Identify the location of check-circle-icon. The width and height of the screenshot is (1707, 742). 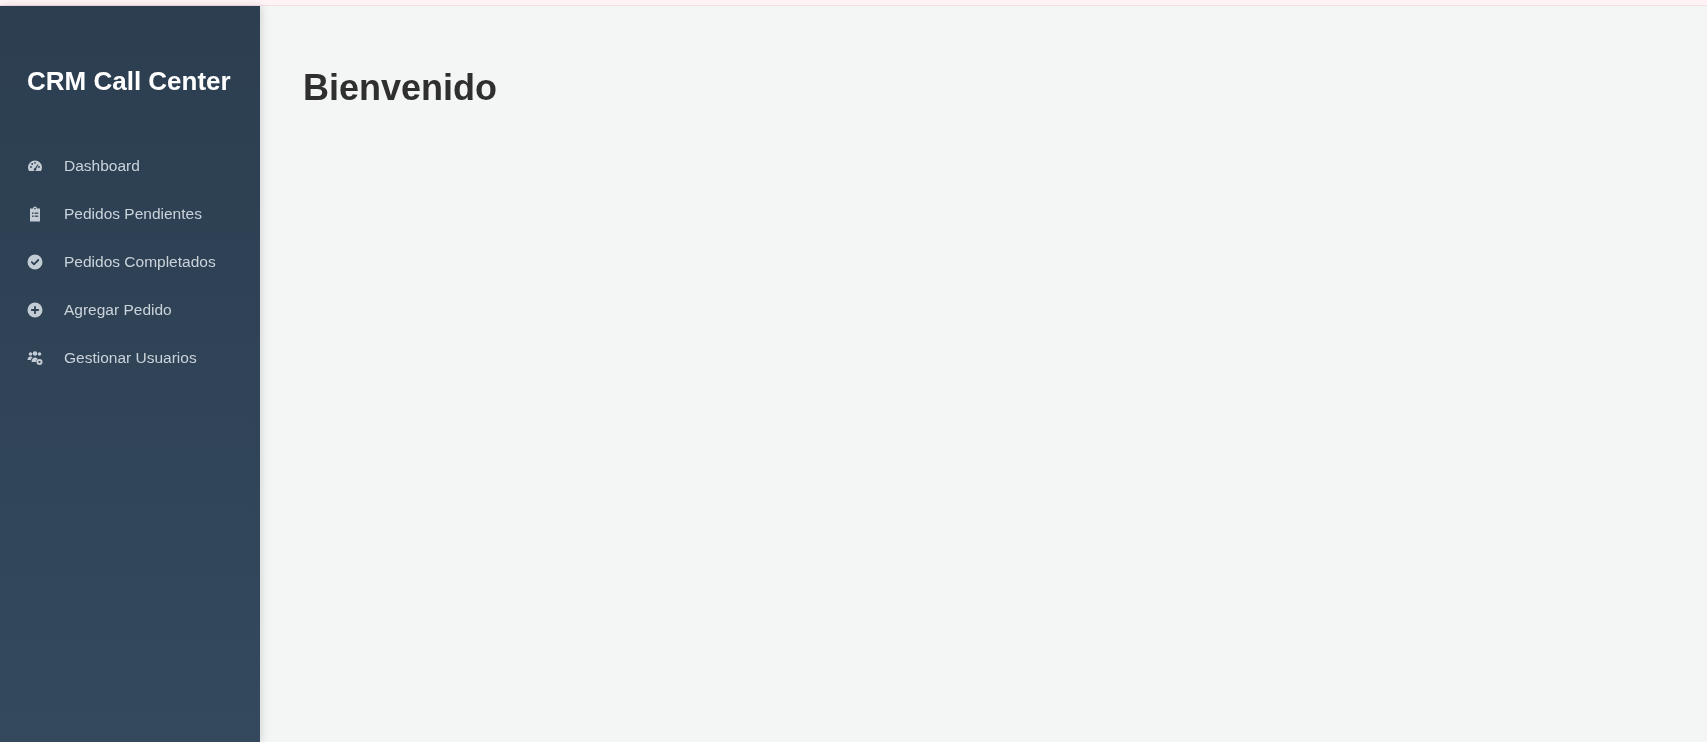
(35, 262).